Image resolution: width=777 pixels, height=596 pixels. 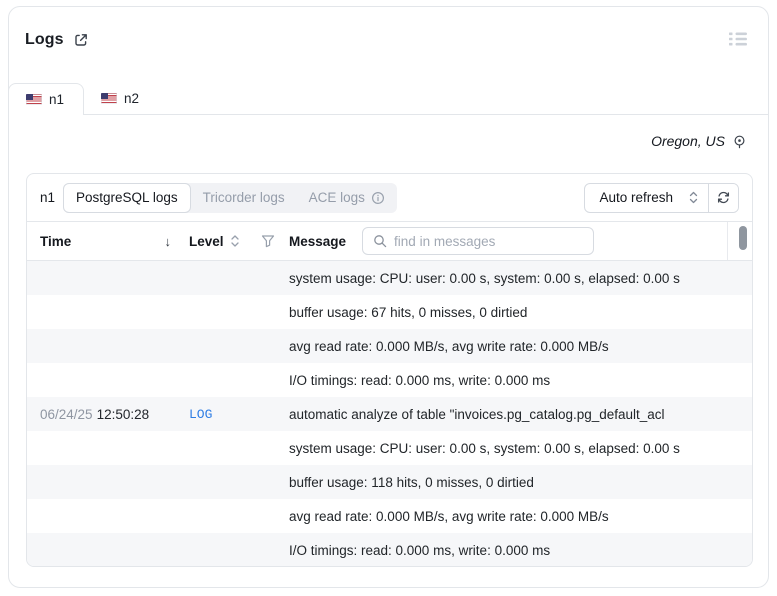 I want to click on search-icon, so click(x=380, y=241).